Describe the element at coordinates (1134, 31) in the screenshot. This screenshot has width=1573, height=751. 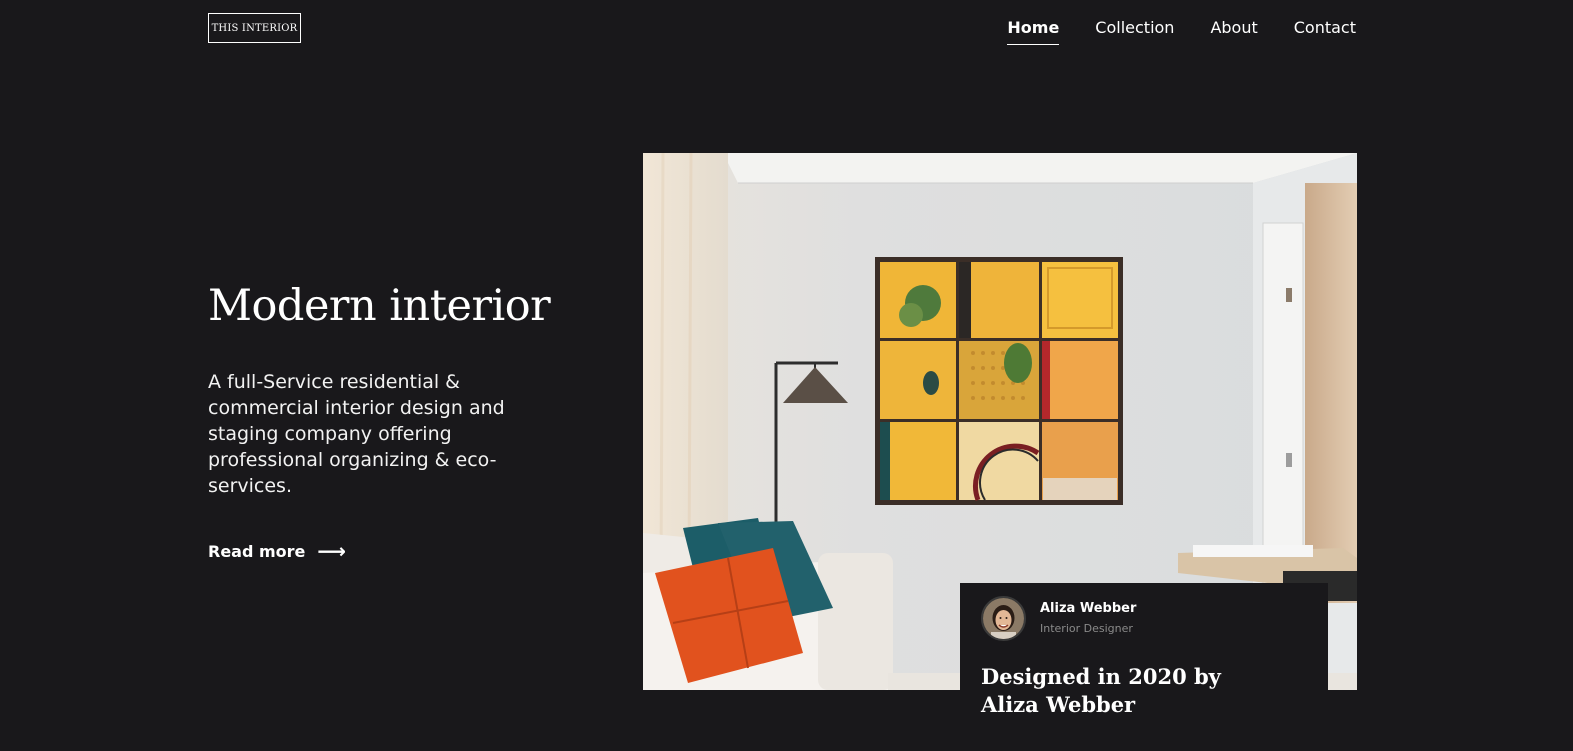
I see `nav-link-collection: Collection` at that location.